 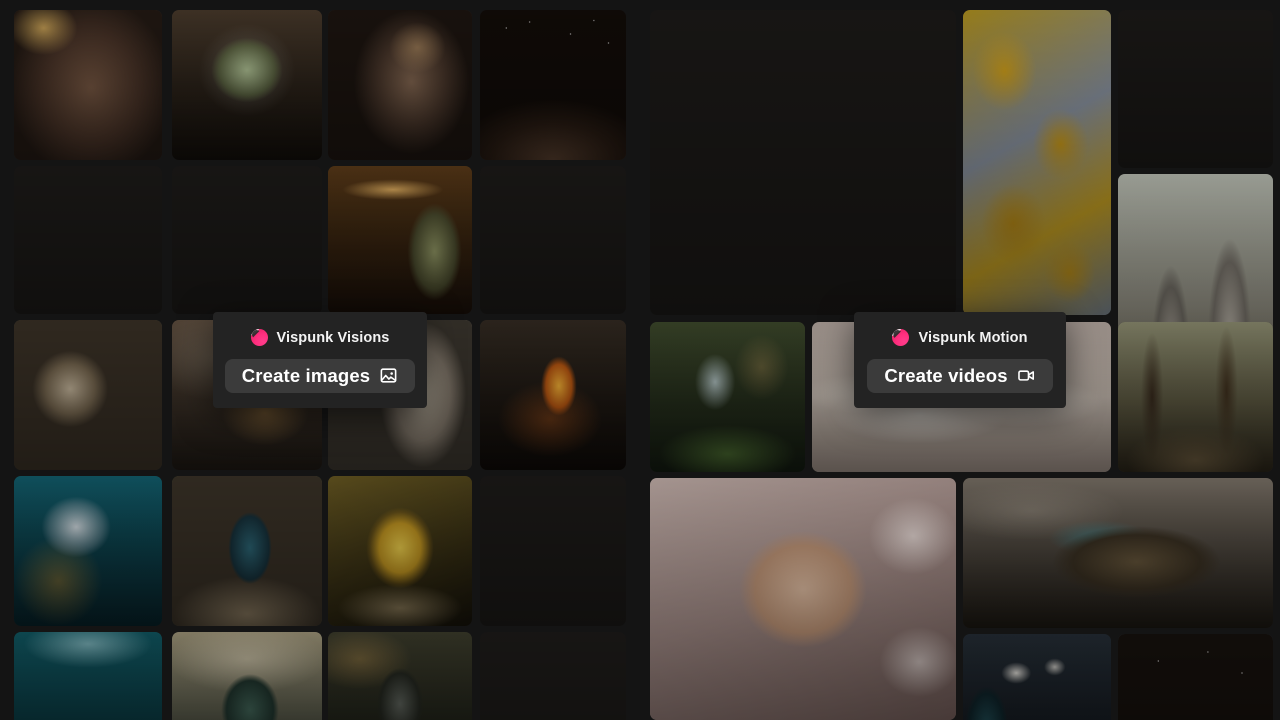 I want to click on tile-artwork-portrait-woman, so click(x=88, y=85).